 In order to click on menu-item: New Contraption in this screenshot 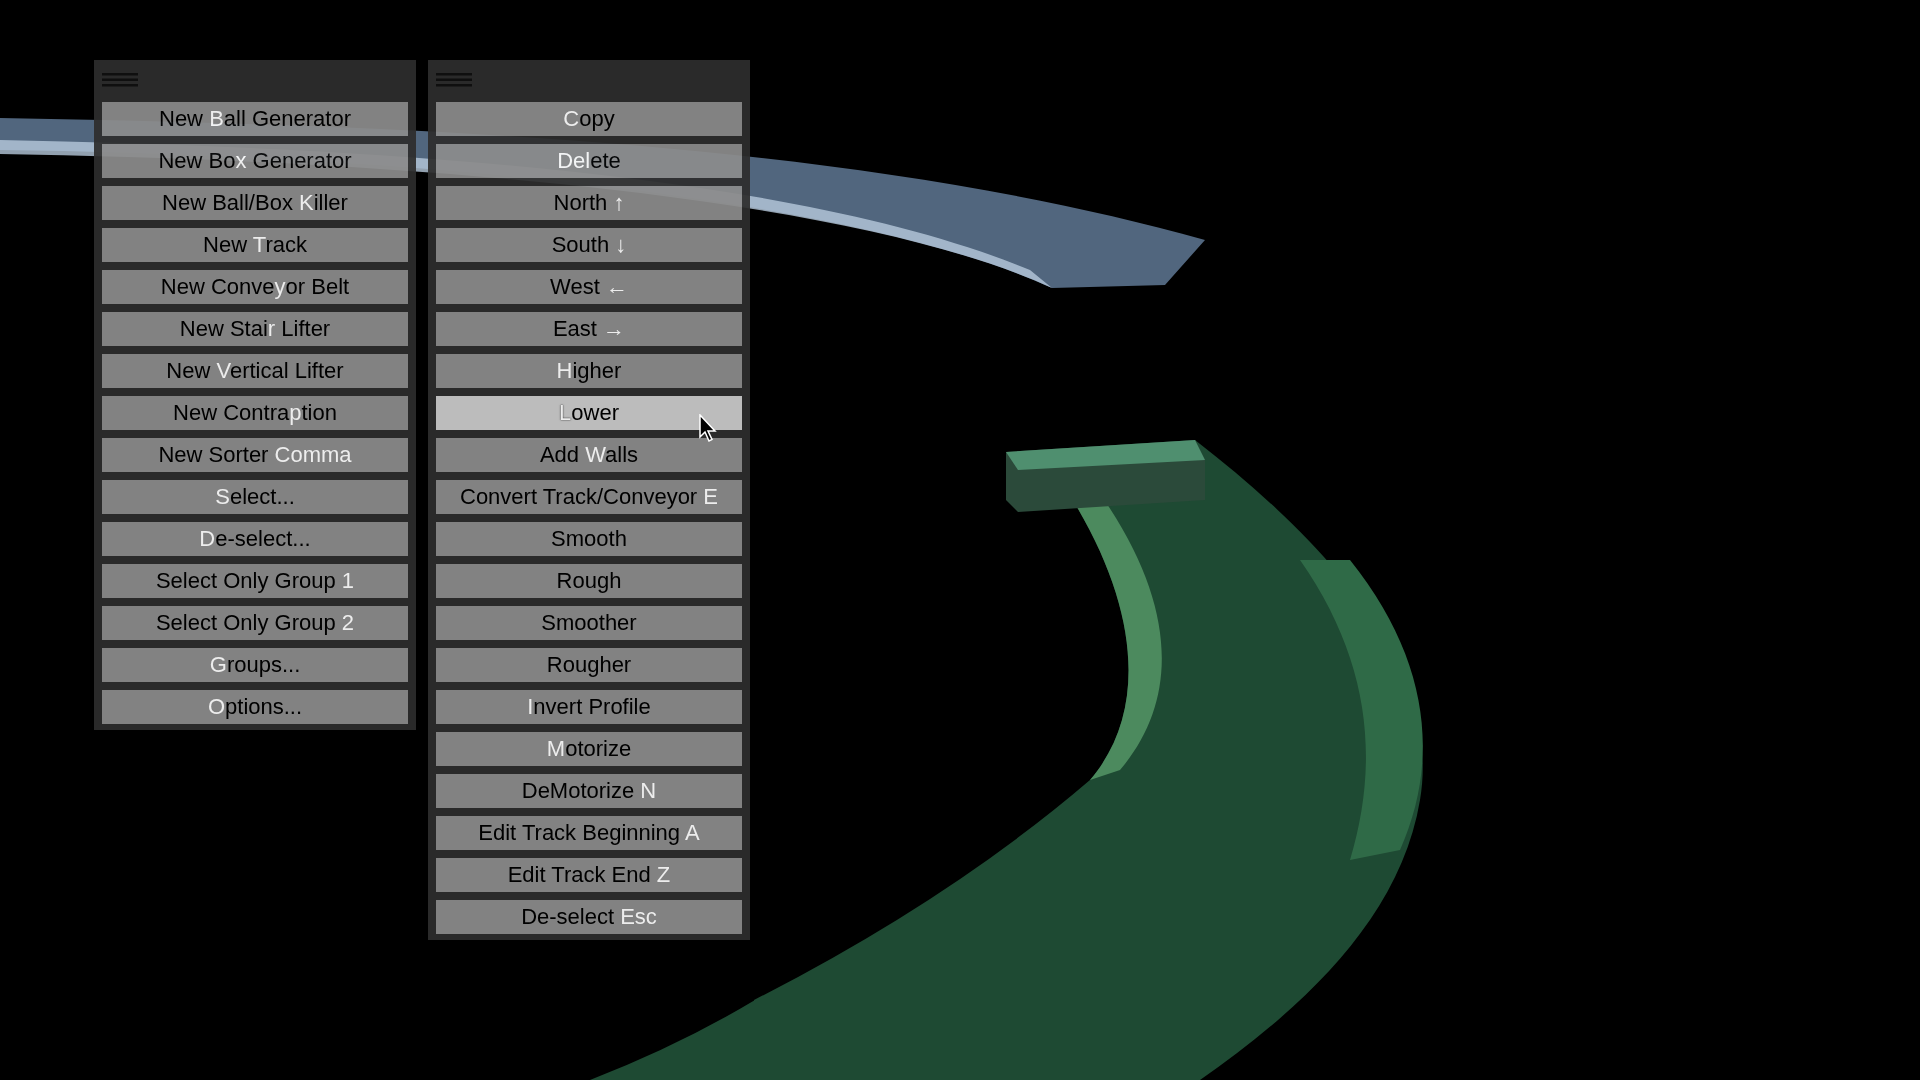, I will do `click(255, 413)`.